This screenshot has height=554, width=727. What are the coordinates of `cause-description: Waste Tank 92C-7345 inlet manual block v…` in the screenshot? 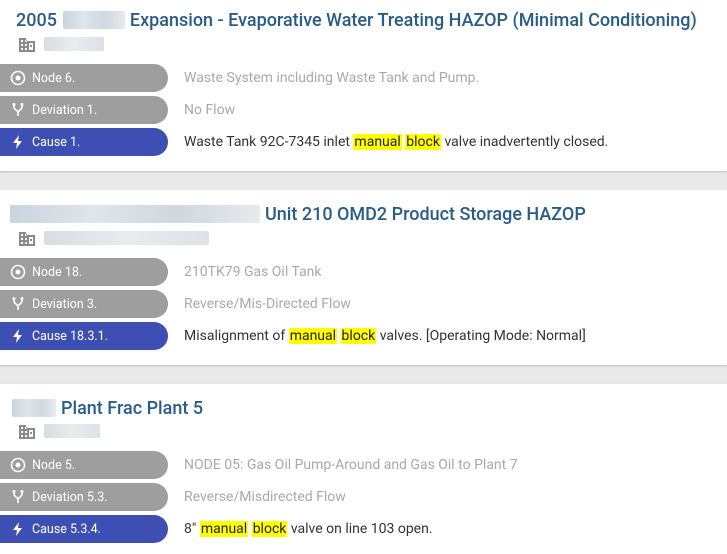 It's located at (396, 142).